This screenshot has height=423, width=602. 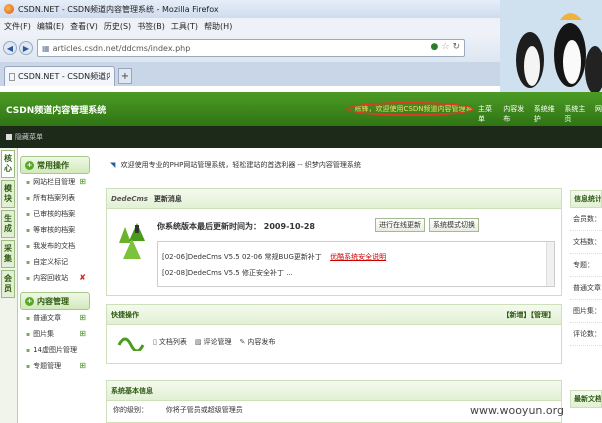 I want to click on menu-section-content: + 内容管理, so click(x=55, y=301).